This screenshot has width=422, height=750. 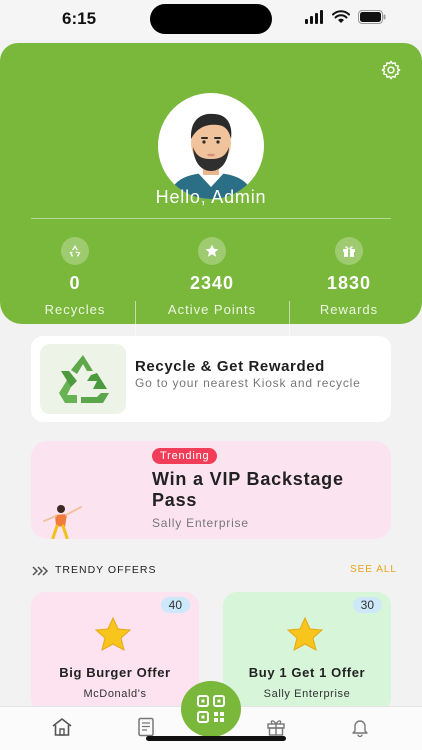 I want to click on avatar-portrait, so click(x=211, y=156).